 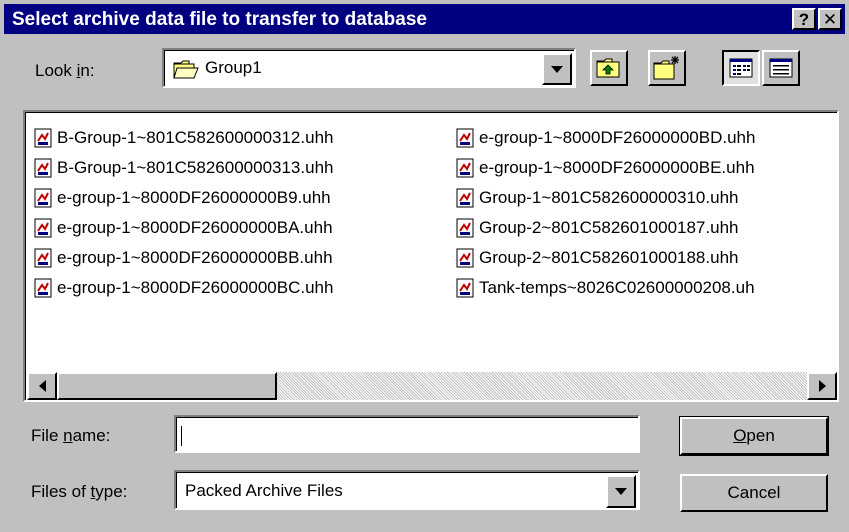 I want to click on list-item: e-group-1~8000DF26000000BD.uhh, so click(x=605, y=138).